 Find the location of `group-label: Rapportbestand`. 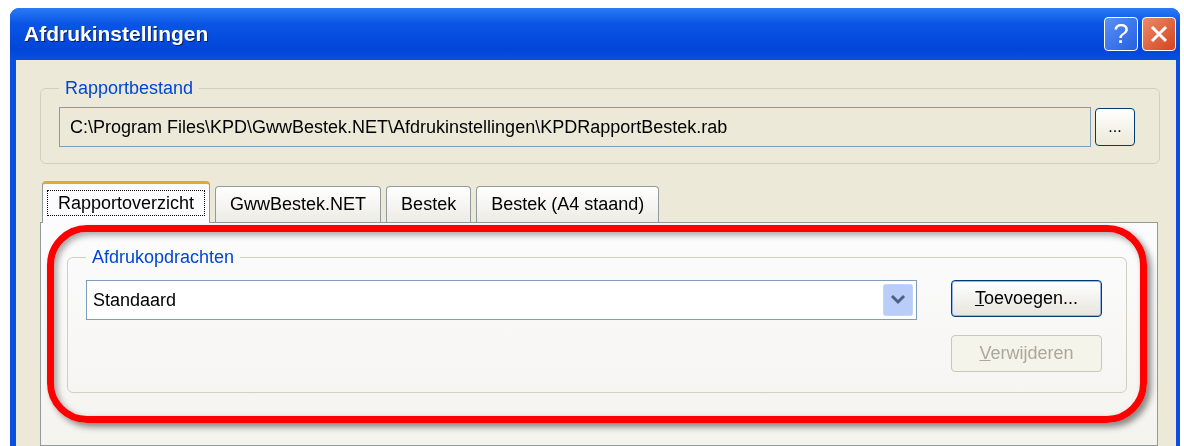

group-label: Rapportbestand is located at coordinates (129, 88).